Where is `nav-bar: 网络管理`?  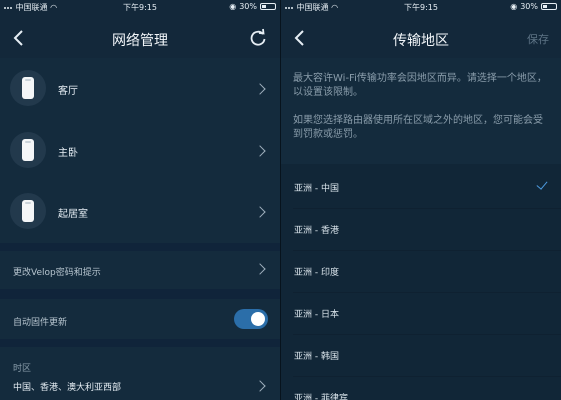 nav-bar: 网络管理 is located at coordinates (140, 38).